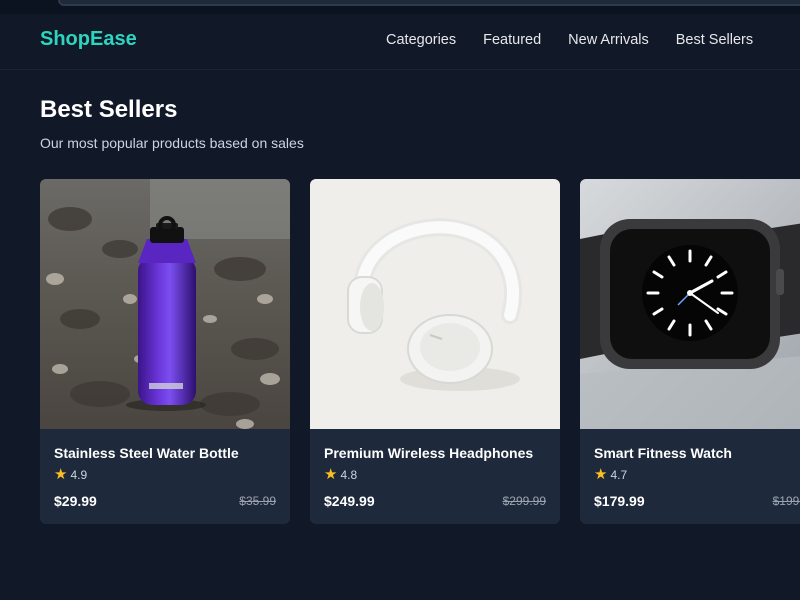 The image size is (800, 600). Describe the element at coordinates (172, 143) in the screenshot. I see `page-subtitle: Our most popular products based on sales` at that location.